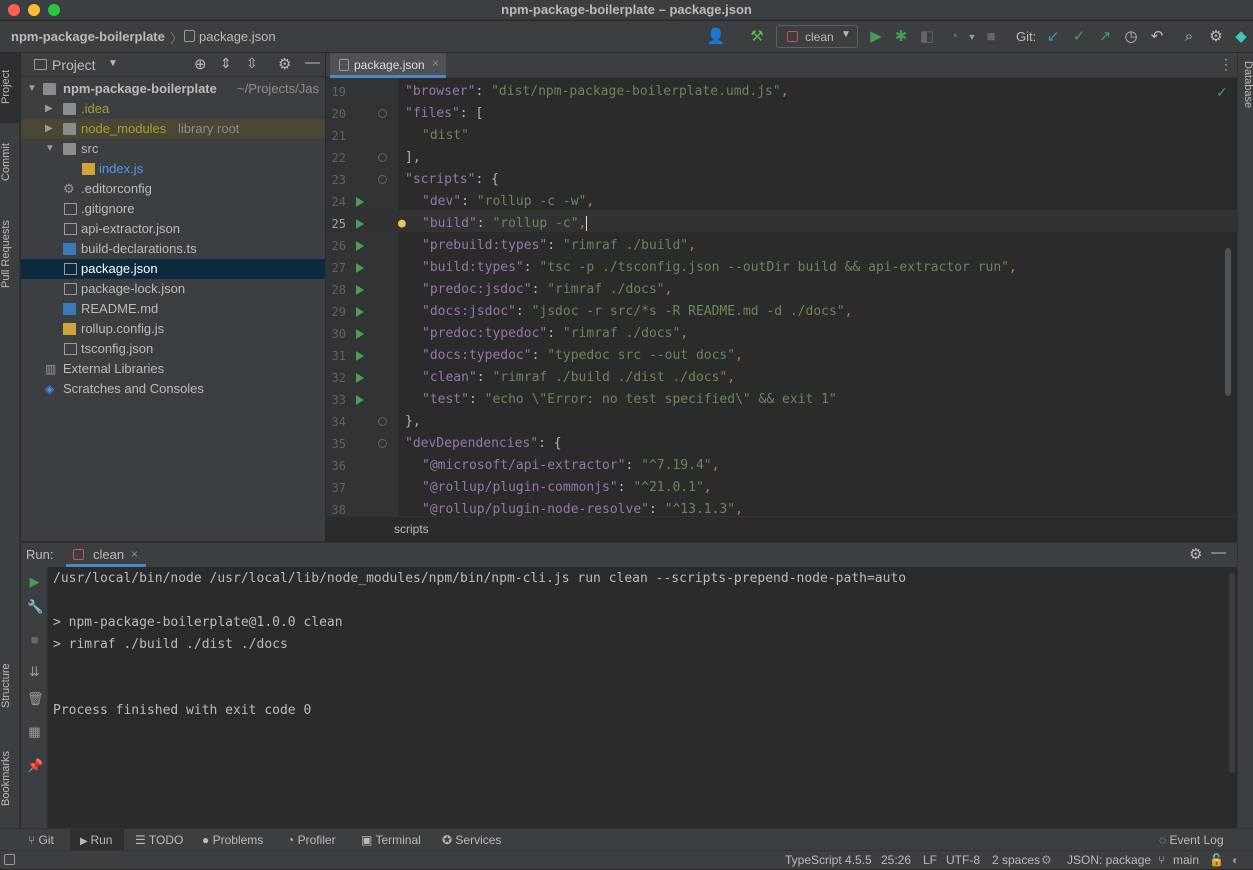 Image resolution: width=1253 pixels, height=870 pixels. What do you see at coordinates (10, 162) in the screenshot?
I see `tool-tab-commit: Commit` at bounding box center [10, 162].